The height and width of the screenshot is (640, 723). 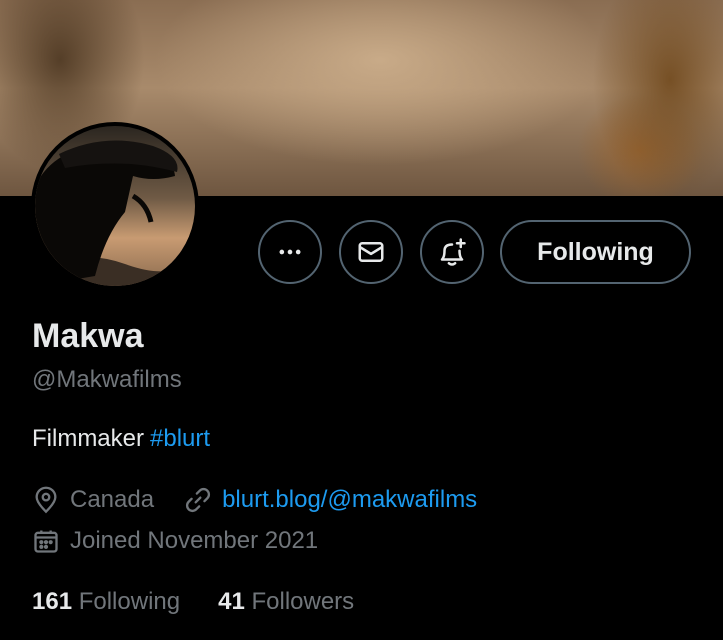 I want to click on website-link: blurt.blog/@makwafilms, so click(x=349, y=500).